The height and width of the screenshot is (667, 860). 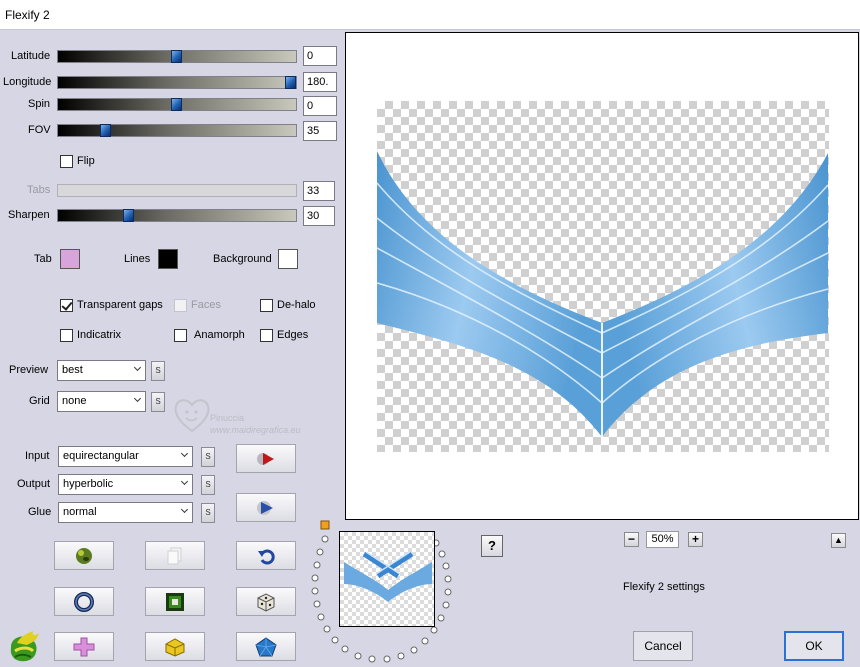 I want to click on grid-select-value: none, so click(x=74, y=401).